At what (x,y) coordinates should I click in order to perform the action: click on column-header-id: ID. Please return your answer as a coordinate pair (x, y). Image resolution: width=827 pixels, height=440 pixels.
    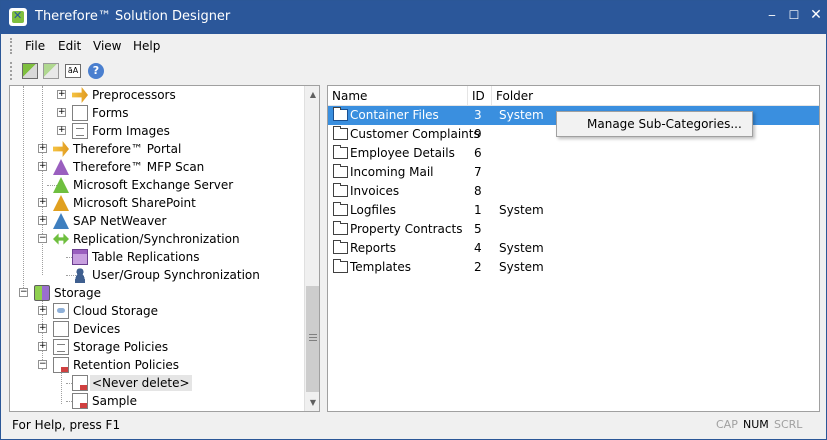
    Looking at the image, I should click on (480, 96).